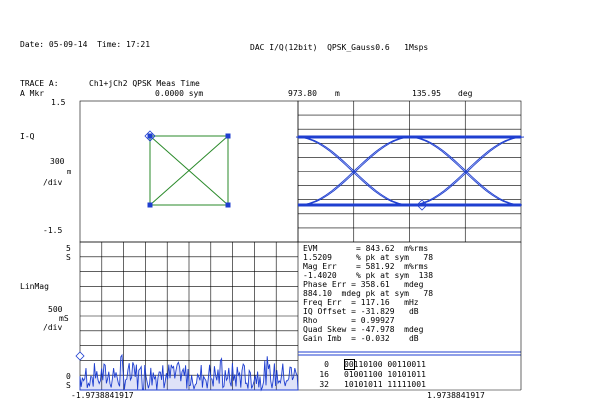 This screenshot has width=594, height=420. What do you see at coordinates (385, 364) in the screenshot?
I see `symbol-row-bits: 00110100 00110011` at bounding box center [385, 364].